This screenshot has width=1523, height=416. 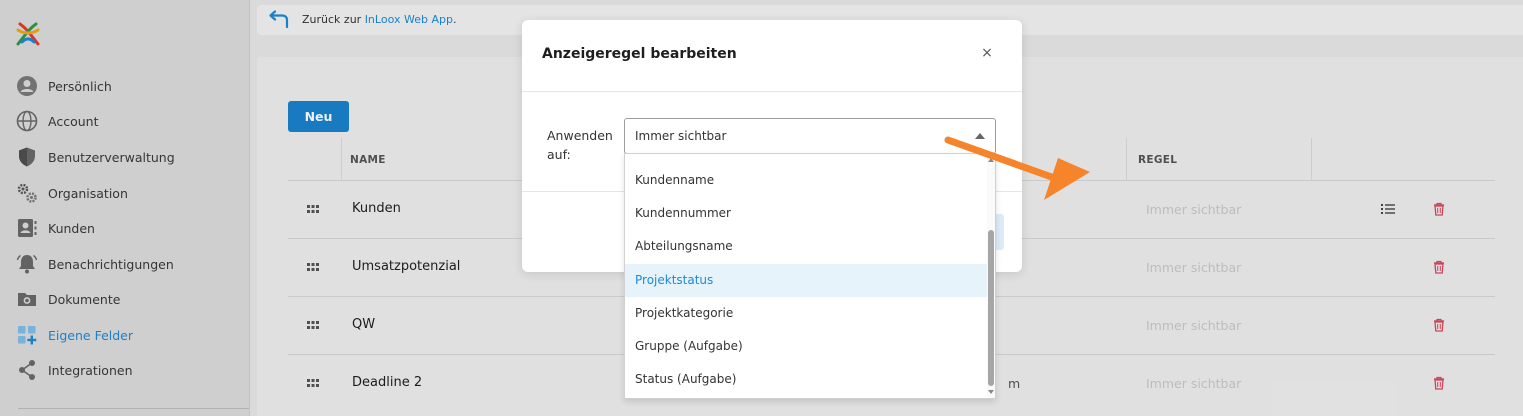 I want to click on gears-icon, so click(x=27, y=193).